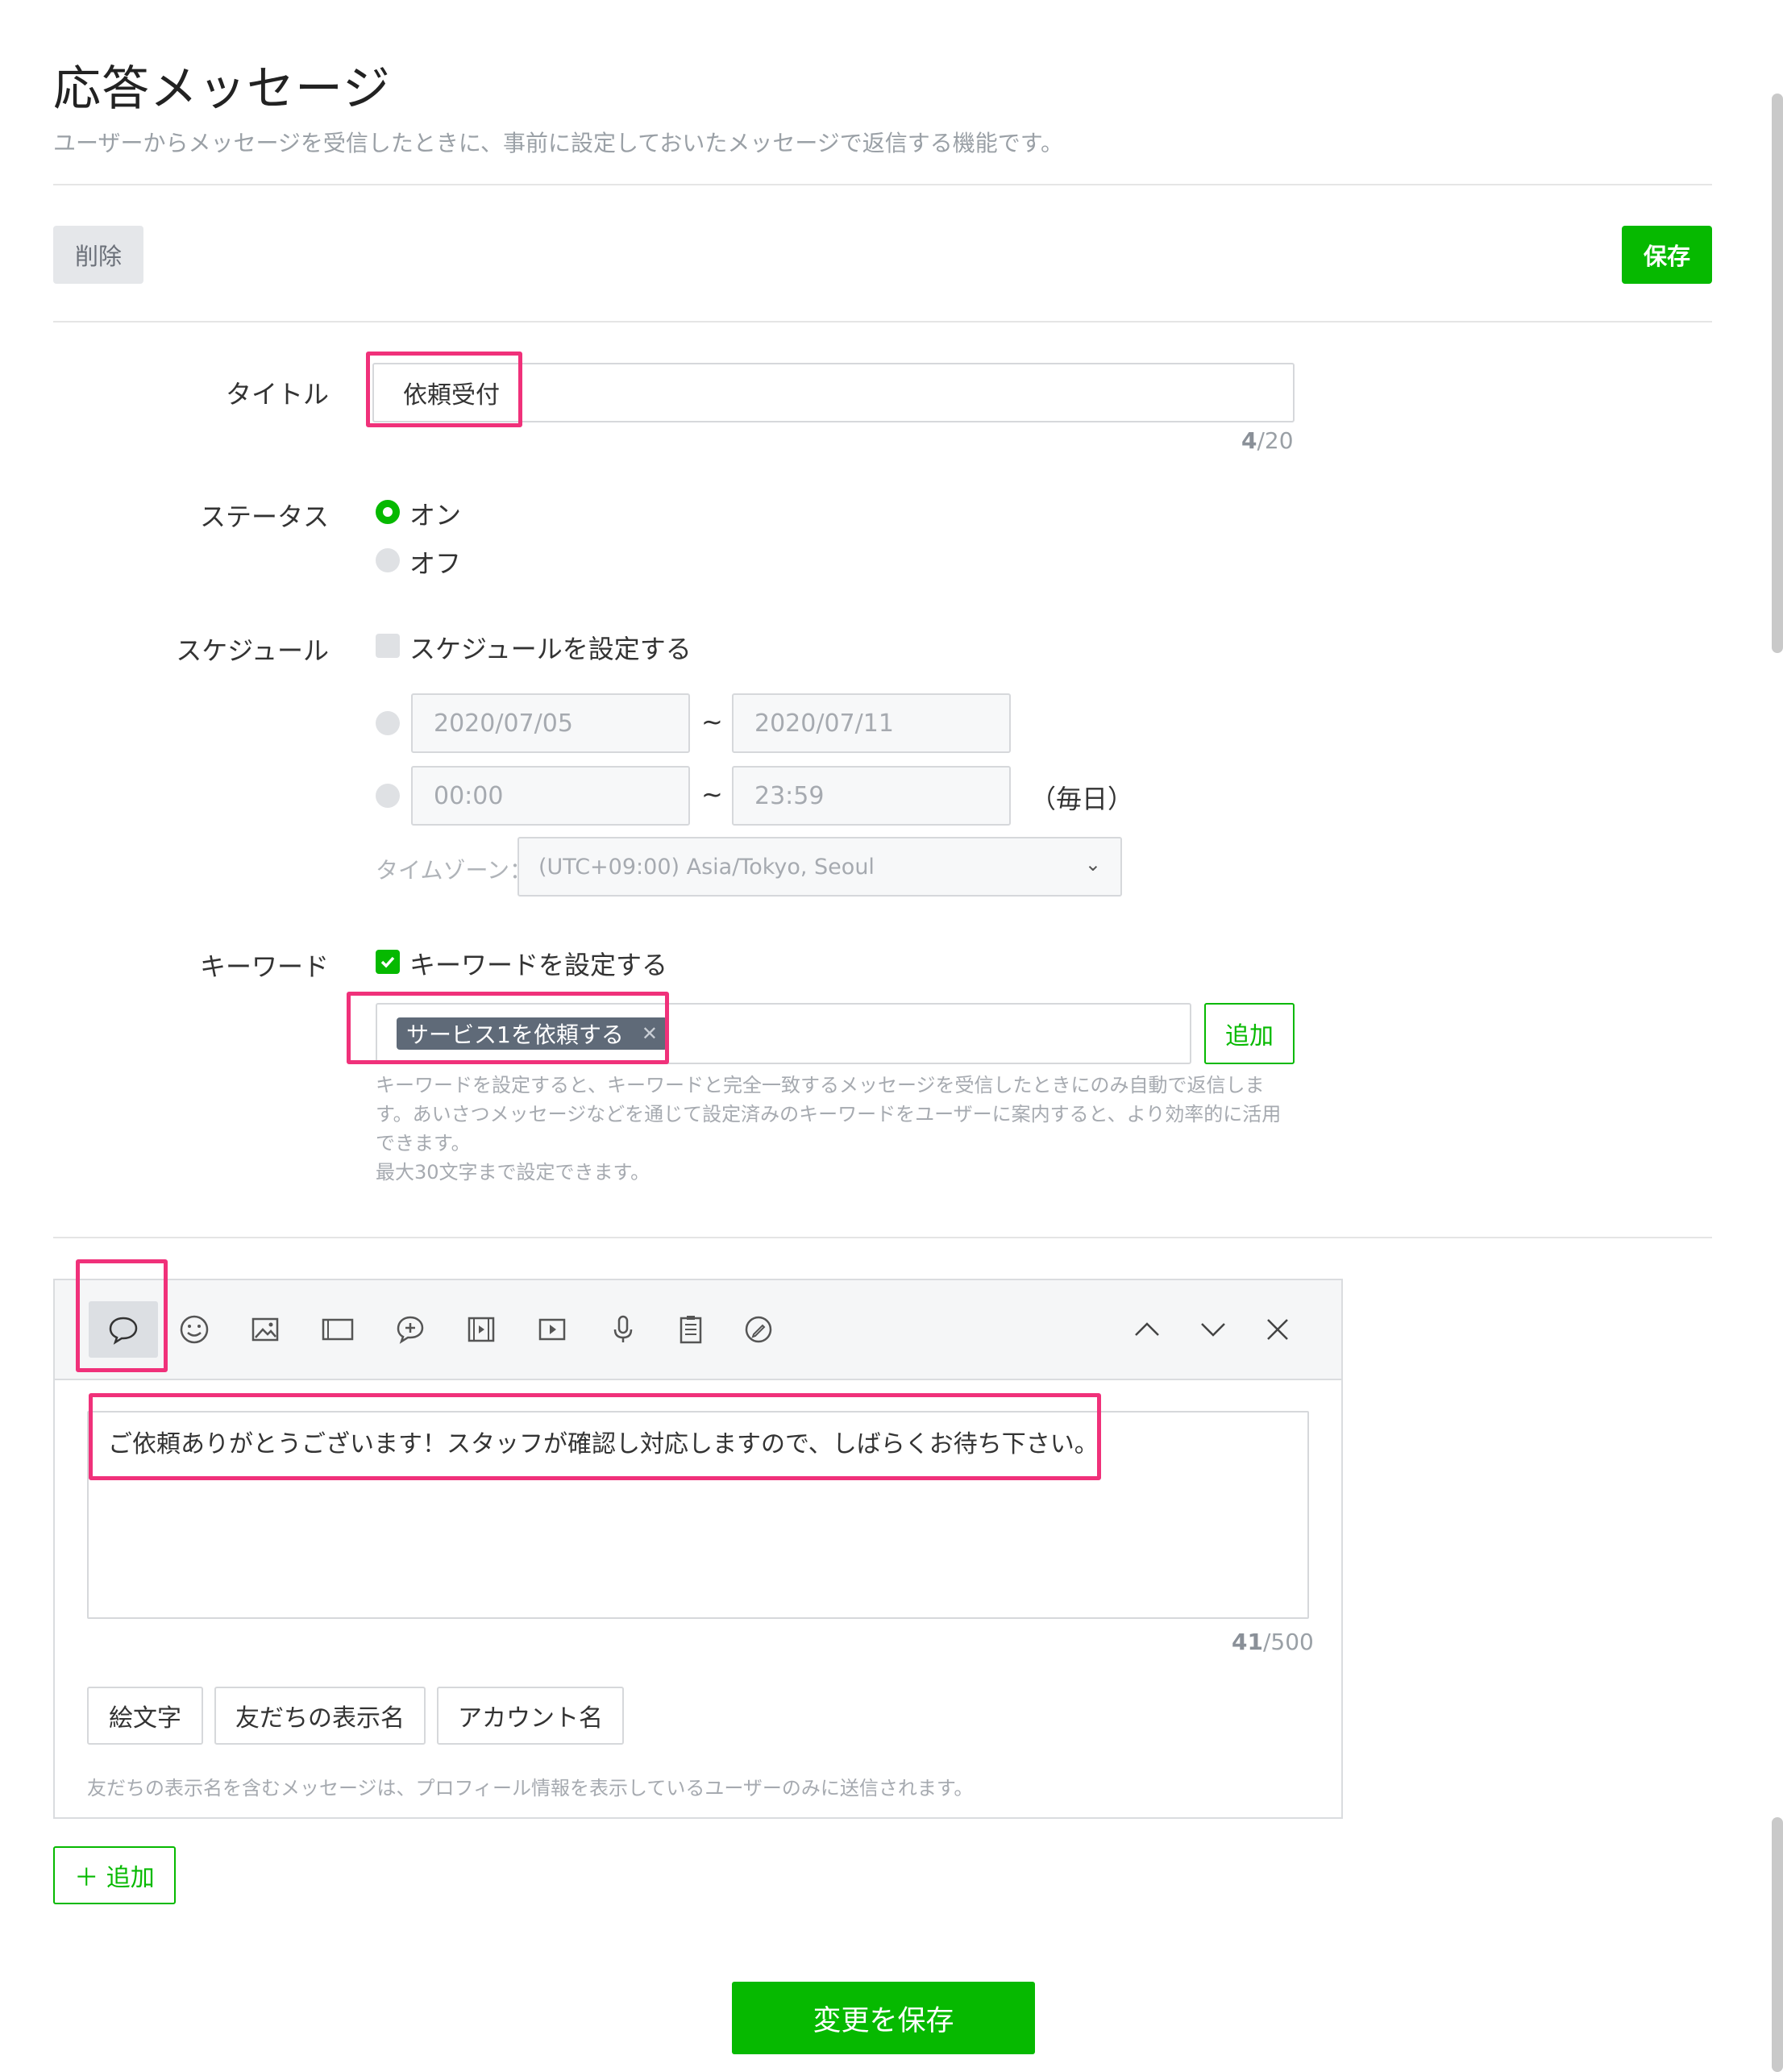 The image size is (1783, 2072). Describe the element at coordinates (550, 796) in the screenshot. I see `time-start-input: 00:00` at that location.